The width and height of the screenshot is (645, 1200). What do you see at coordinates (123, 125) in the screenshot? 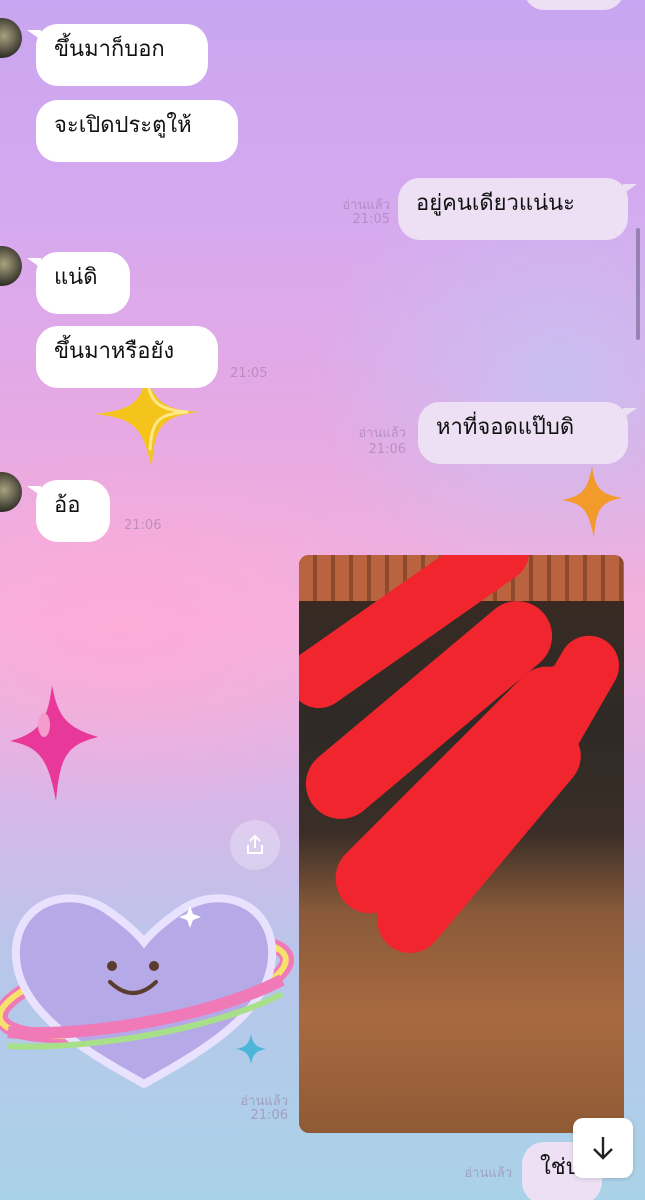
I see `message-text: จะเปิดประตูให้` at bounding box center [123, 125].